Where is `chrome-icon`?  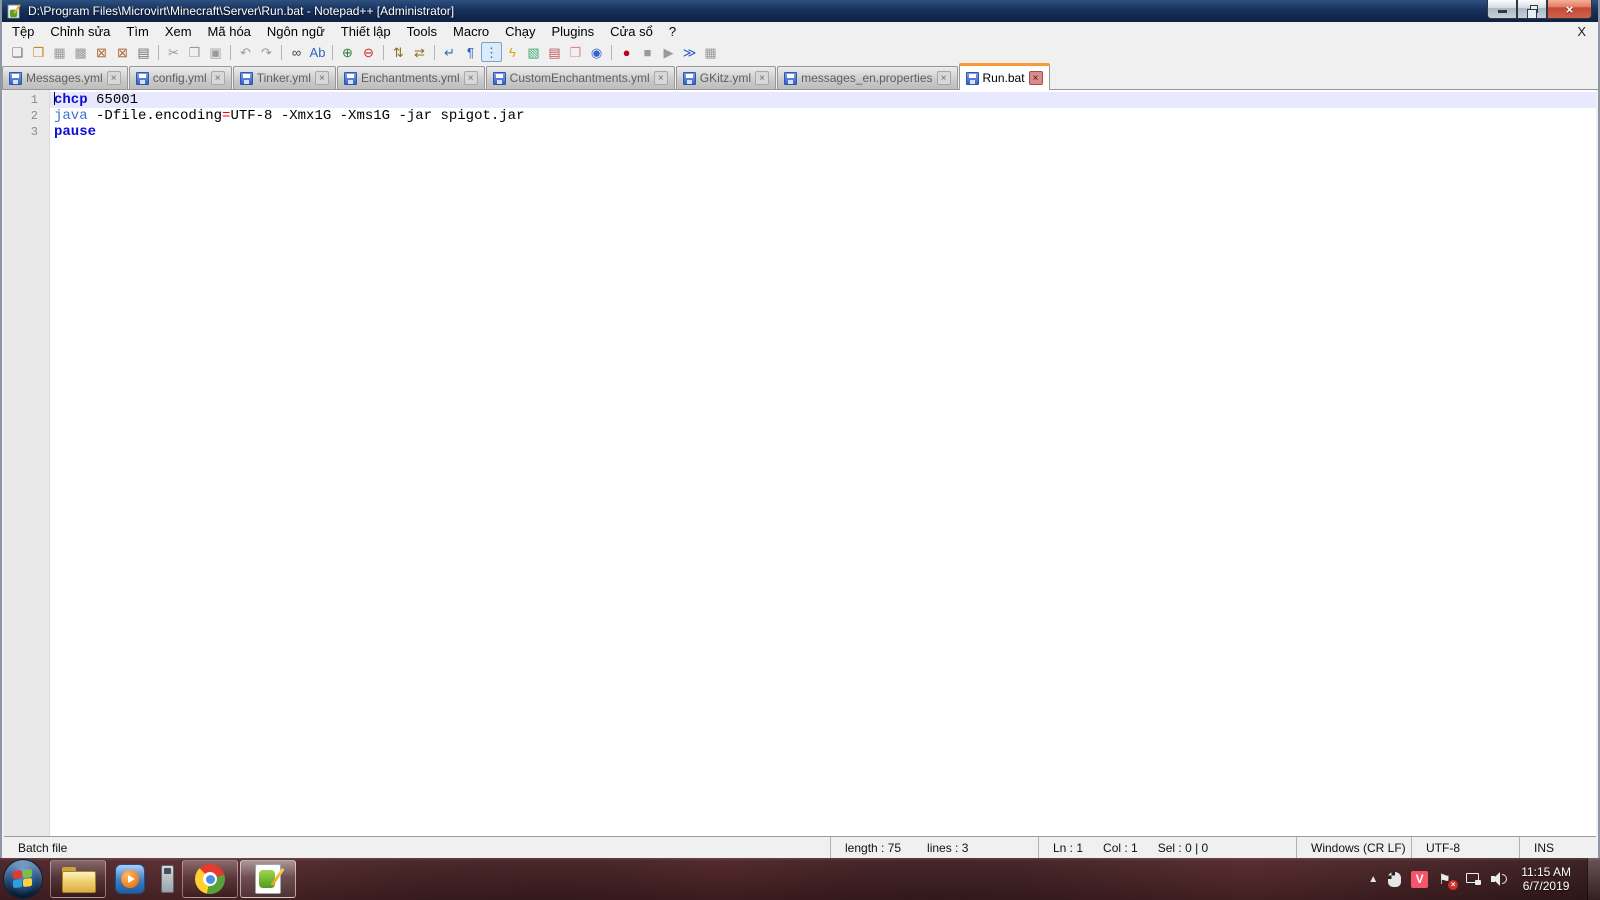 chrome-icon is located at coordinates (210, 879).